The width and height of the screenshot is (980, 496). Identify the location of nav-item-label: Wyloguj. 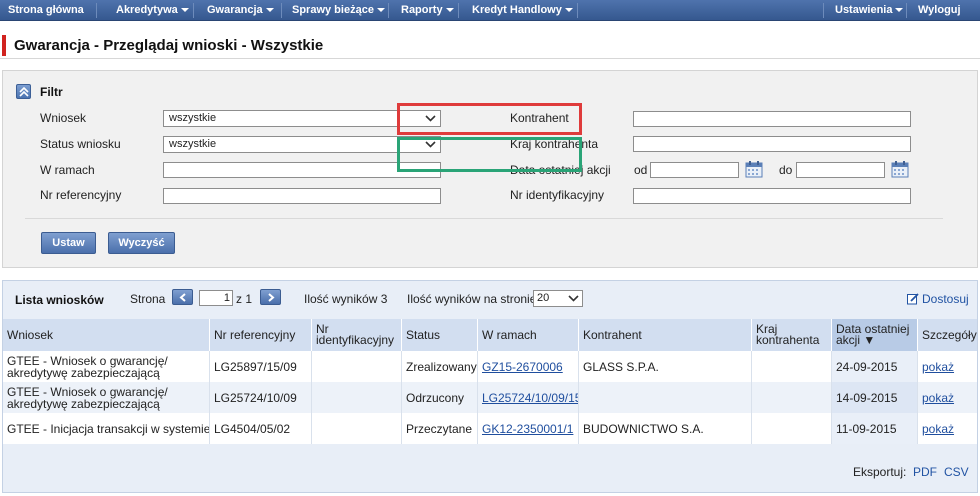
(939, 10).